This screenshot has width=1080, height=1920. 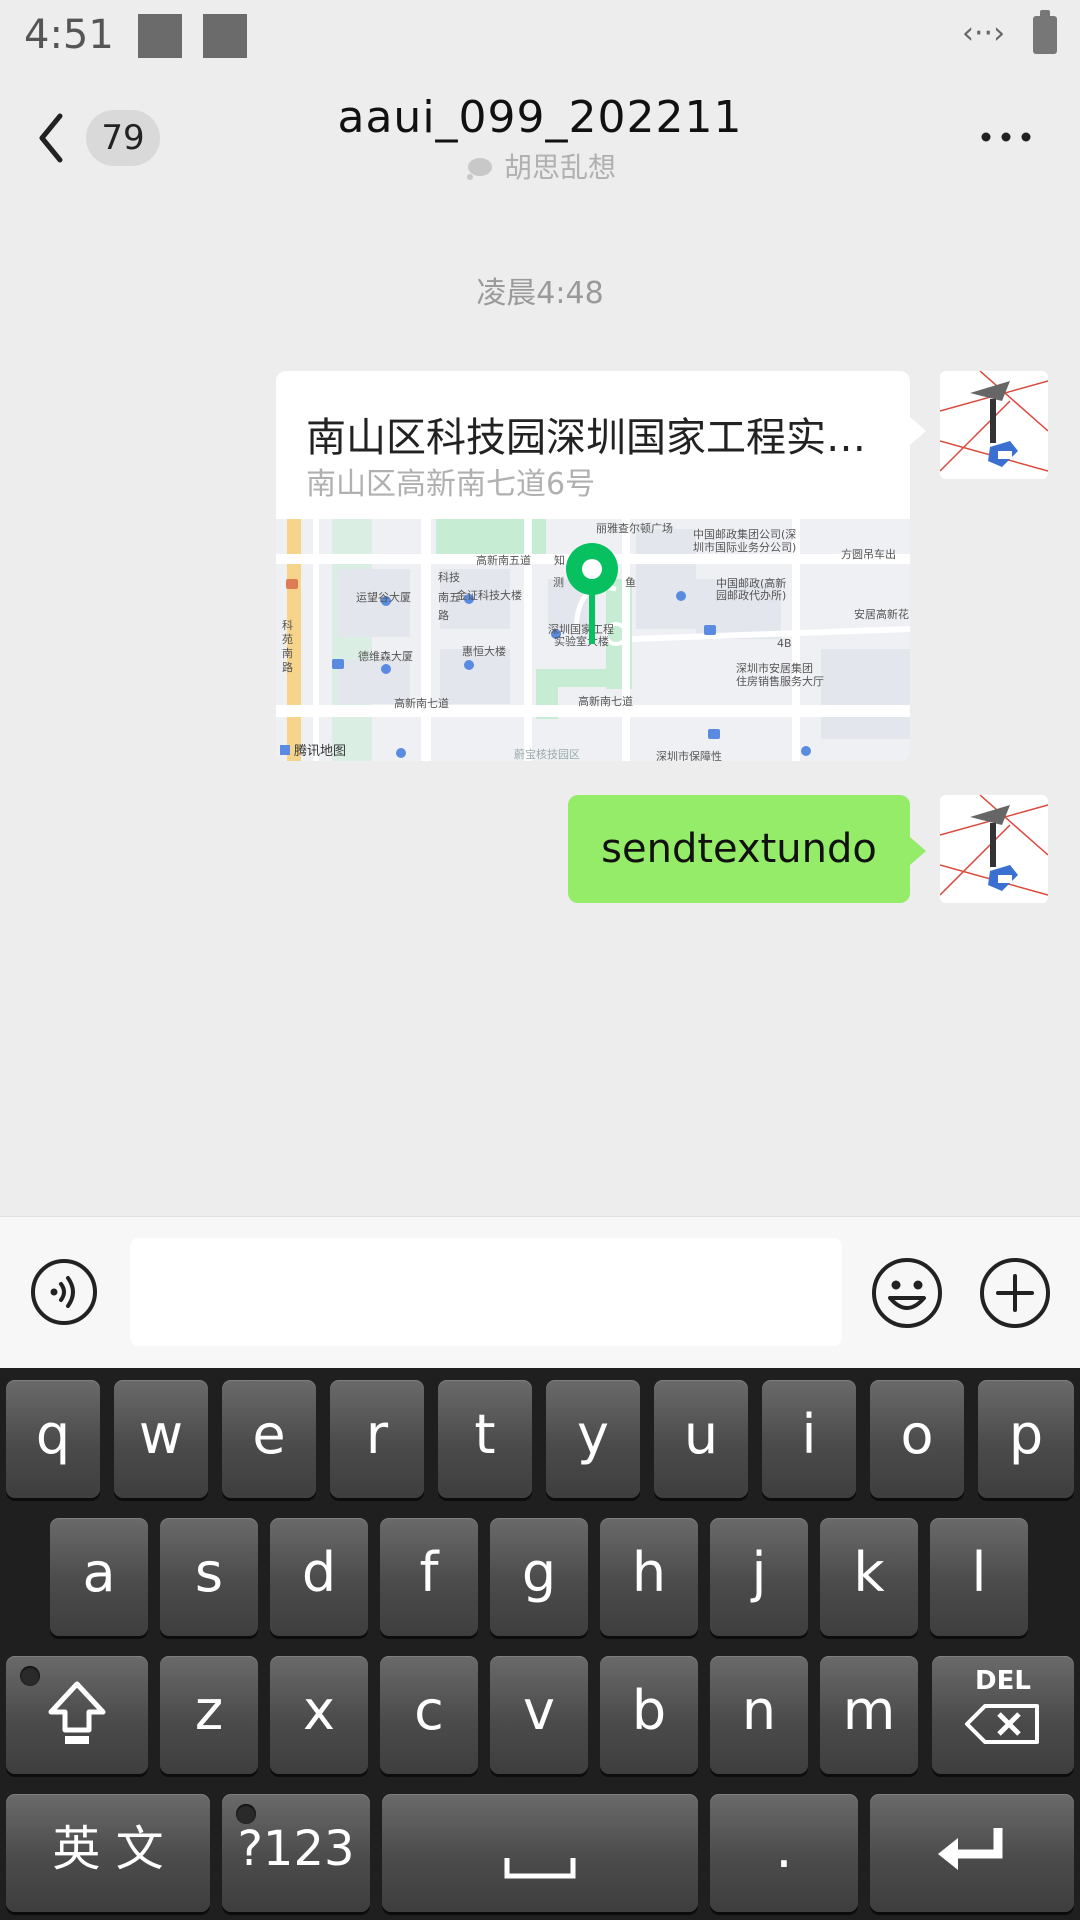 I want to click on map-label: 运望谷大厦, so click(x=383, y=597).